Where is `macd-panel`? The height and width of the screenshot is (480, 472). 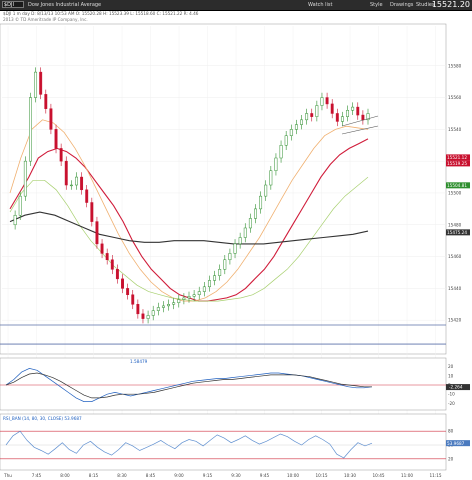
macd-panel is located at coordinates (223, 384).